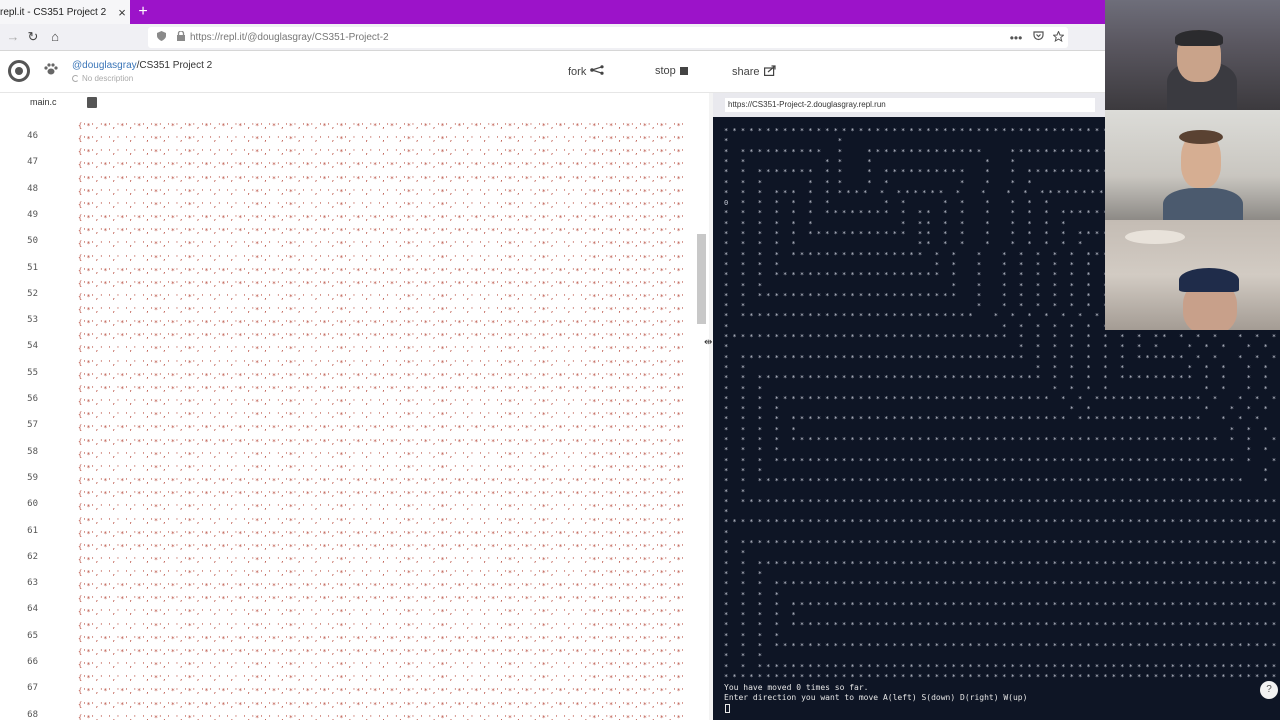 This screenshot has height=720, width=1280. Describe the element at coordinates (55, 37) in the screenshot. I see `home-icon: ⌂` at that location.